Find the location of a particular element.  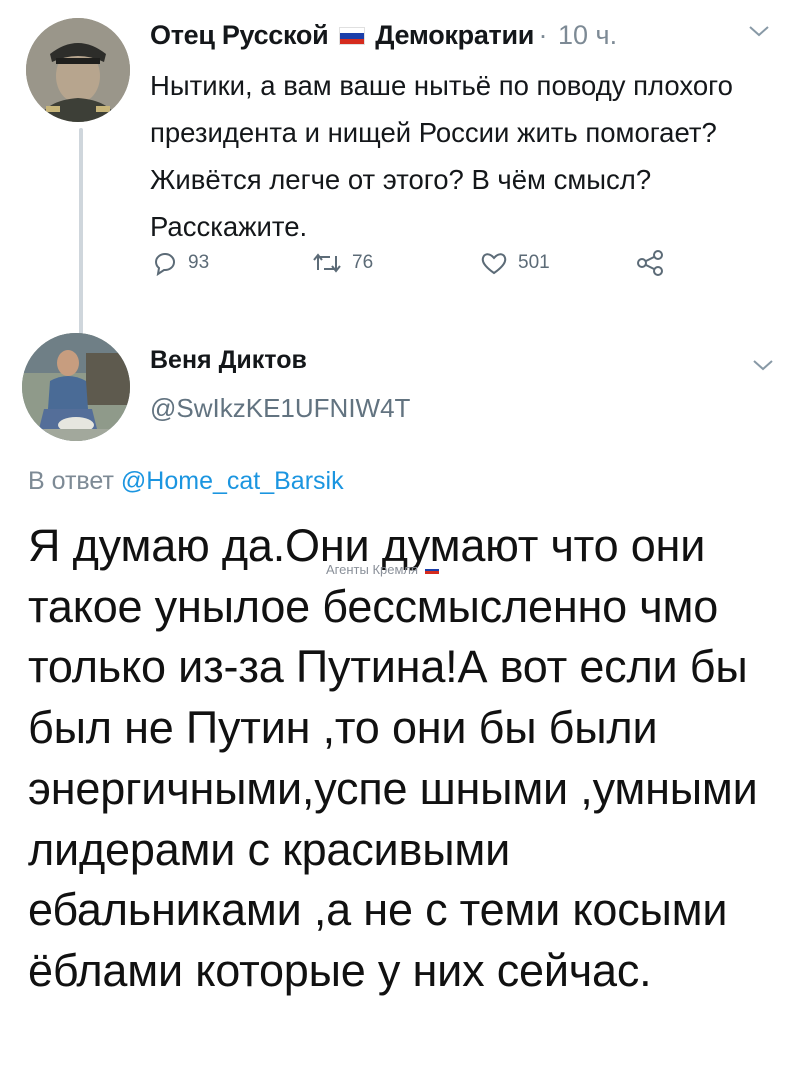

tweet-header: Отец Русской Демократии · 10 ч. is located at coordinates (465, 40).